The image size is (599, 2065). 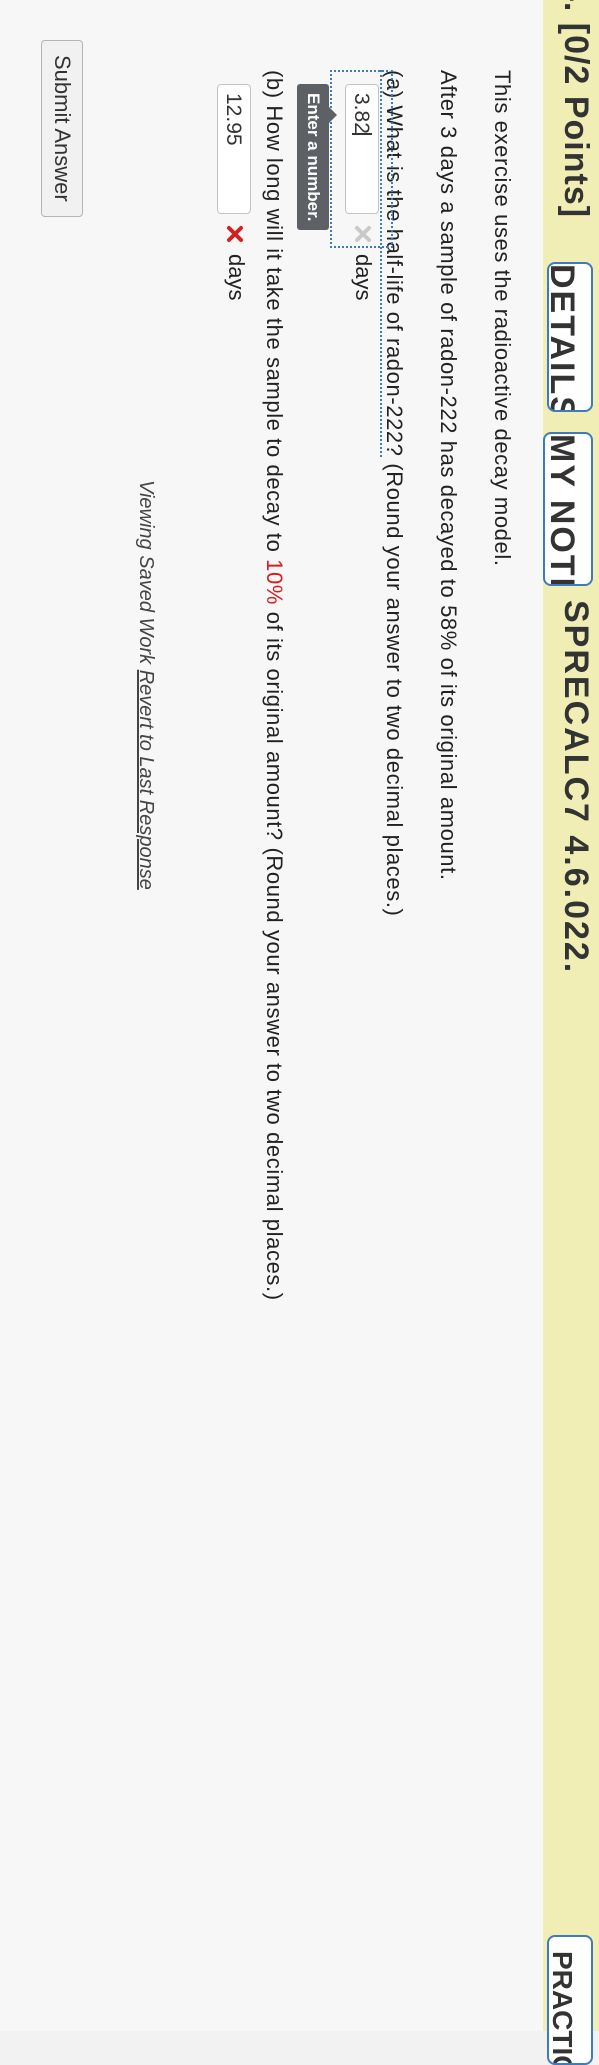 I want to click on part-a-answer-input: 3.82, so click(x=362, y=149).